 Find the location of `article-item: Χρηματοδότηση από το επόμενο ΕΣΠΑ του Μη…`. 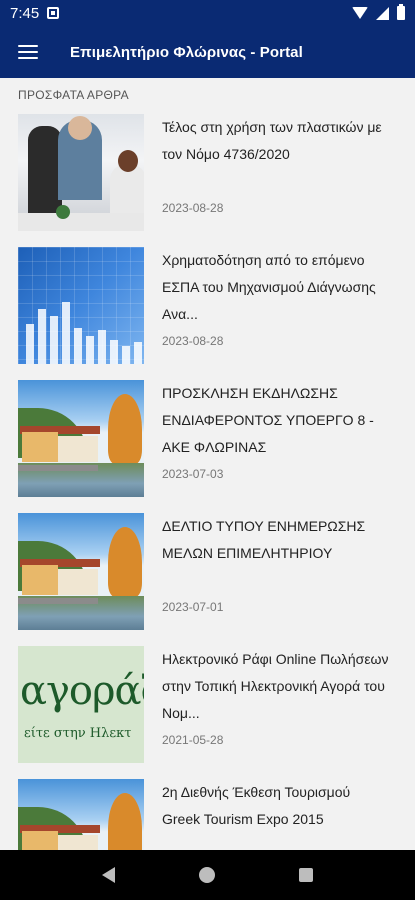

article-item: Χρηματοδότηση από το επόμενο ΕΣΠΑ του Μη… is located at coordinates (207, 313).